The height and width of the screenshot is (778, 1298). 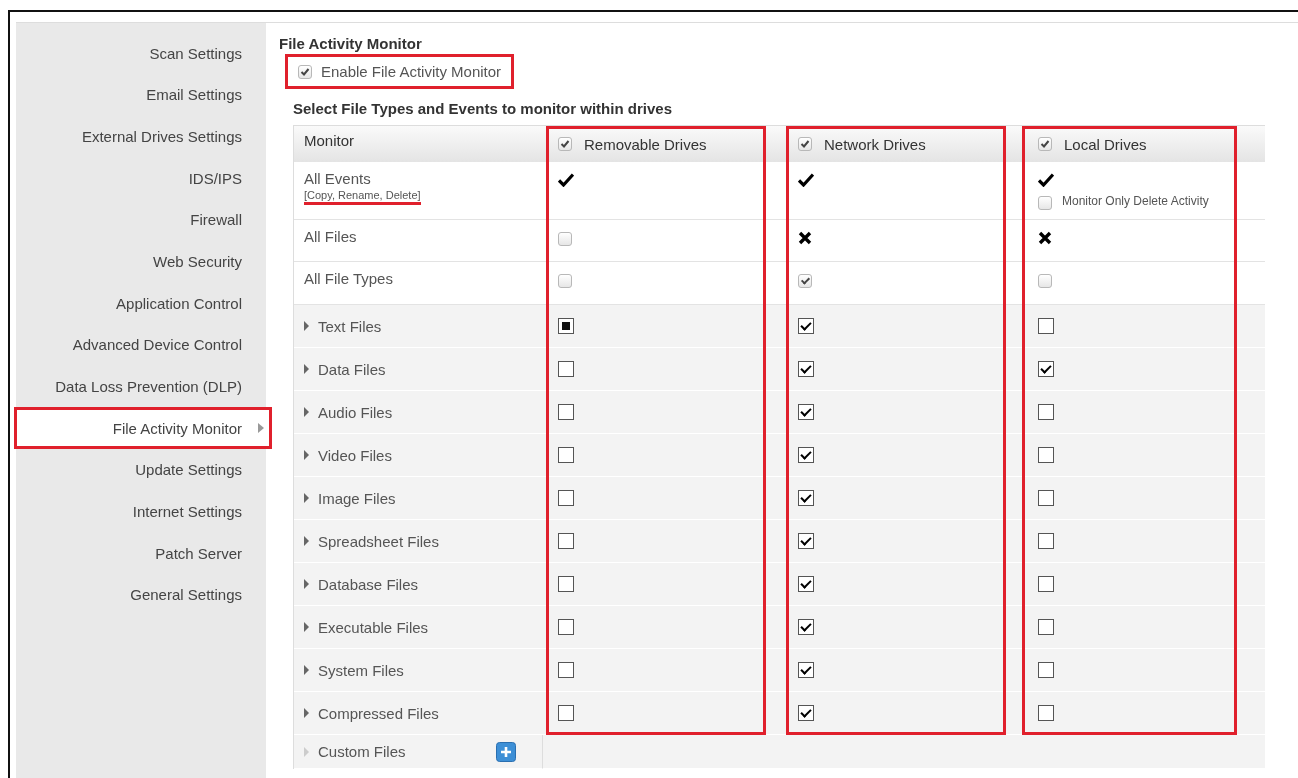 I want to click on row-label: Text Files, so click(x=350, y=326).